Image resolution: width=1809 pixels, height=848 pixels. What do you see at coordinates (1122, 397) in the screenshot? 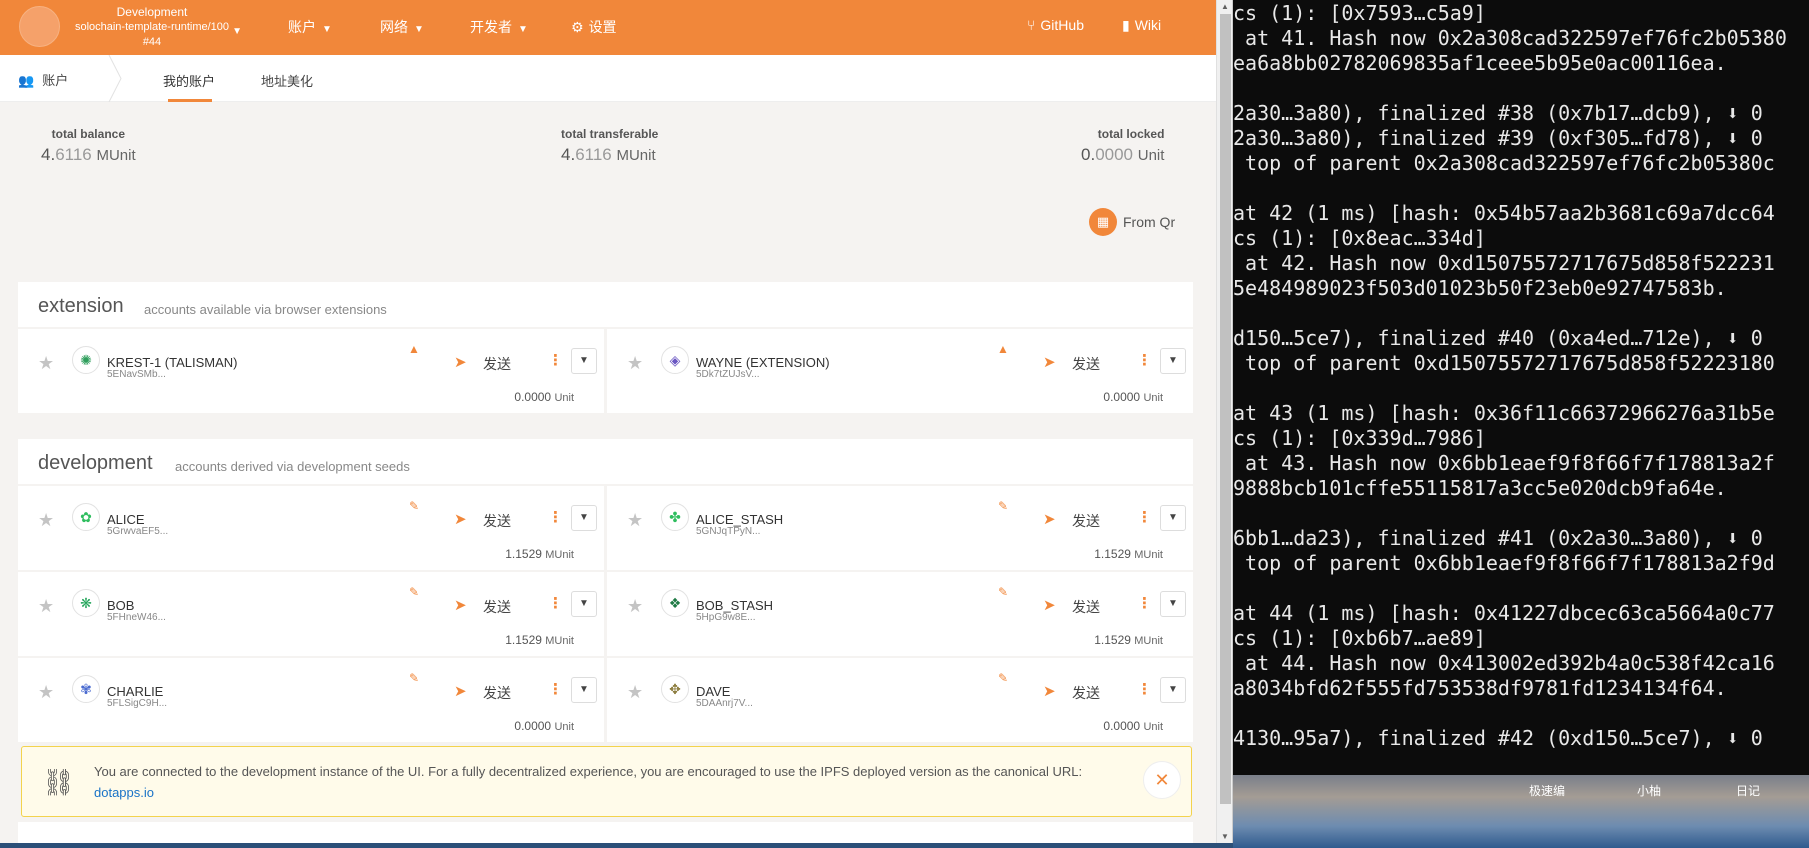
I see `balance-value: 0.0000` at bounding box center [1122, 397].